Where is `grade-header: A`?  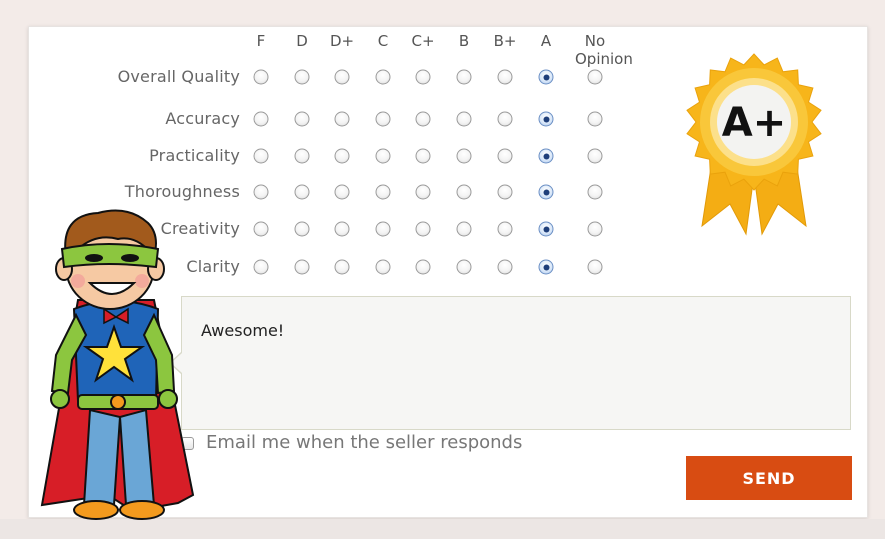 grade-header: A is located at coordinates (546, 41).